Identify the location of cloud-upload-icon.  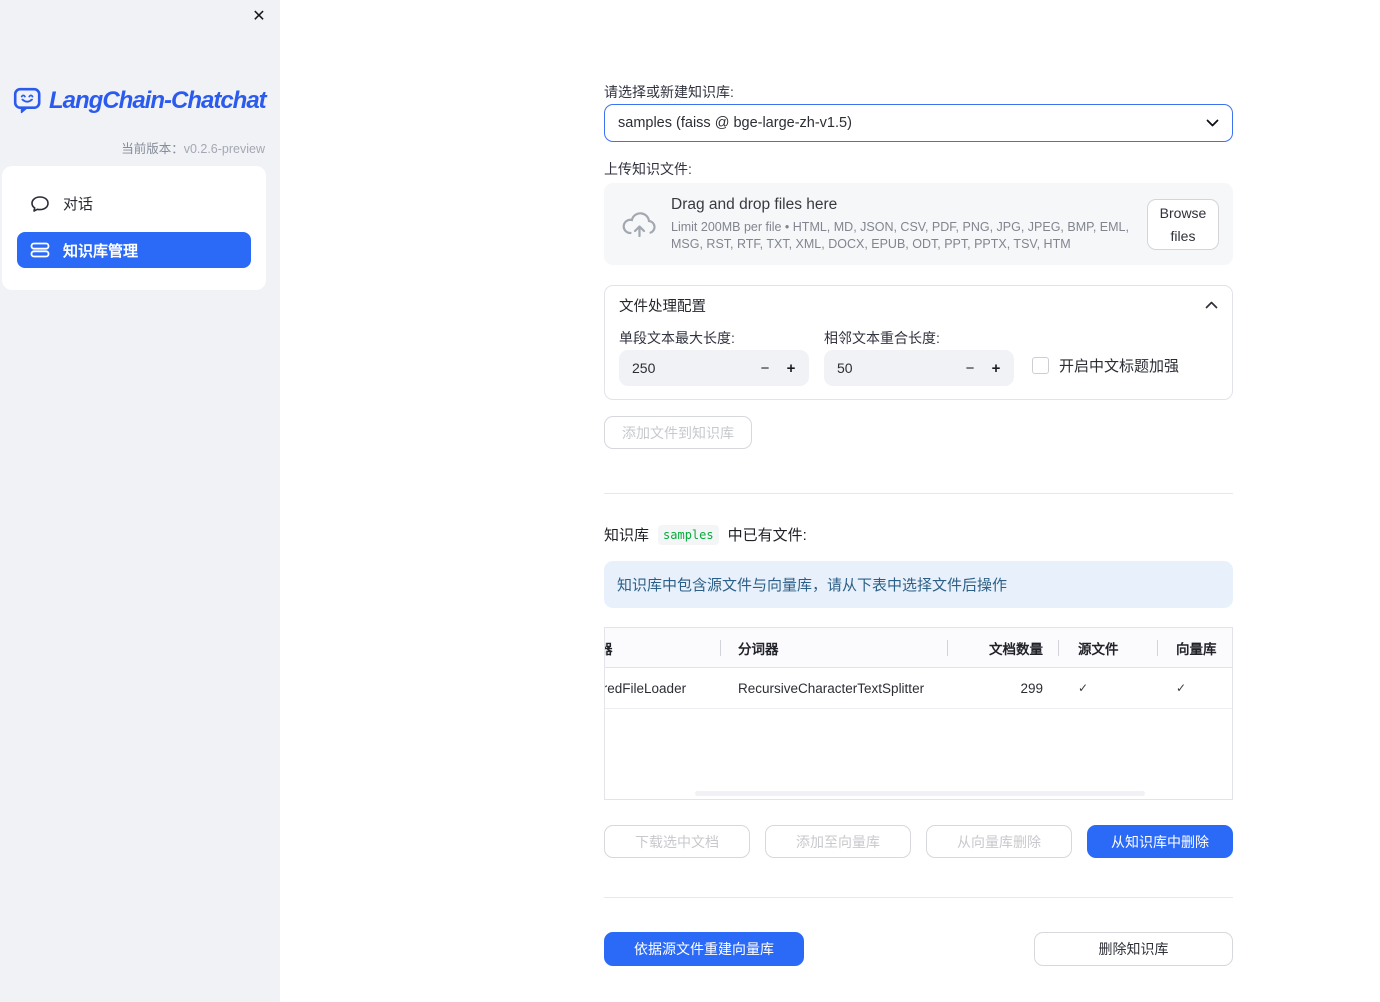
(639, 224).